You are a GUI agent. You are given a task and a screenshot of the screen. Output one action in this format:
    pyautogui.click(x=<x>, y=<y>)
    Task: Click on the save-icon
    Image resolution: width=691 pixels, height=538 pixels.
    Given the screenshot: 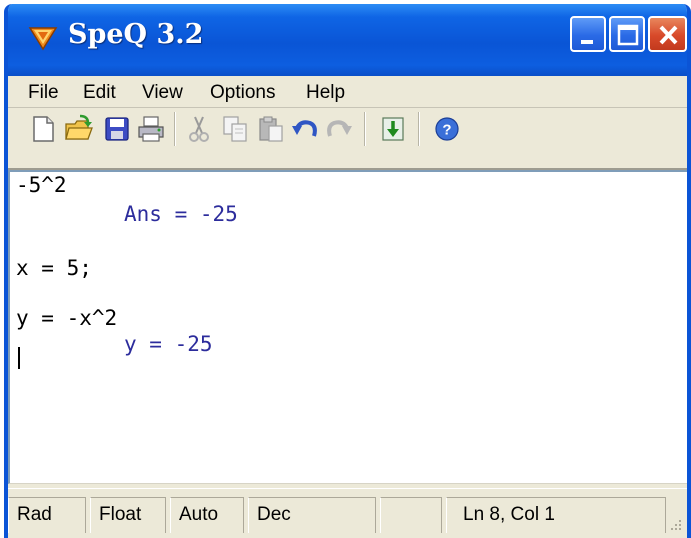 What is the action you would take?
    pyautogui.click(x=117, y=129)
    